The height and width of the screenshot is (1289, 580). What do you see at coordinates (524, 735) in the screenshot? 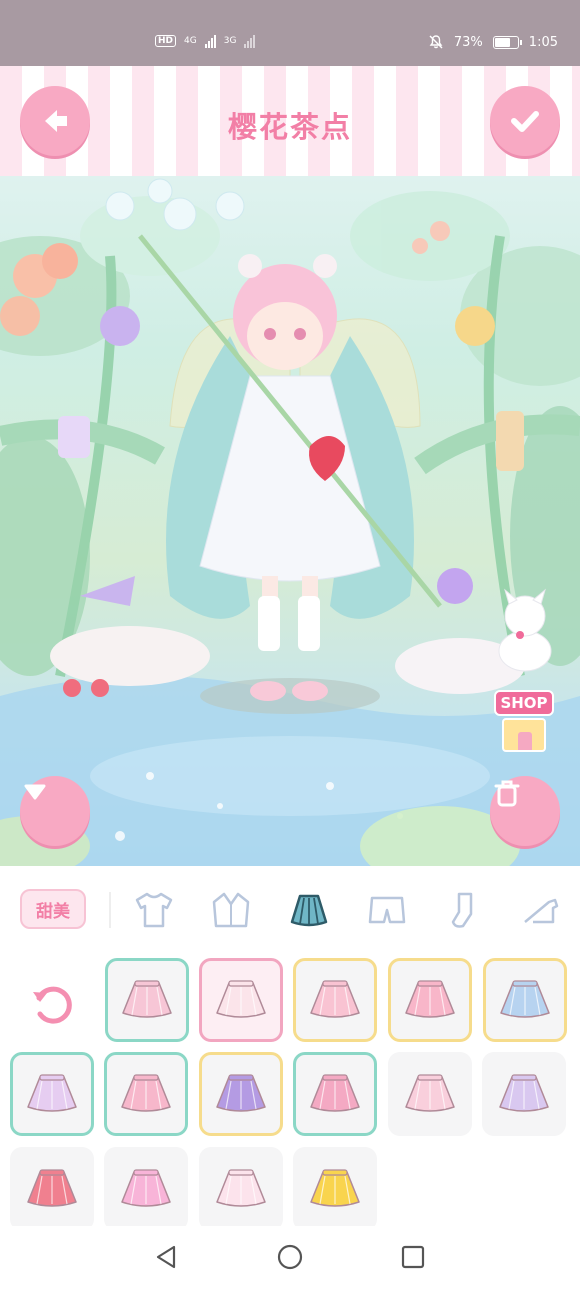
I see `shop-building-icon` at bounding box center [524, 735].